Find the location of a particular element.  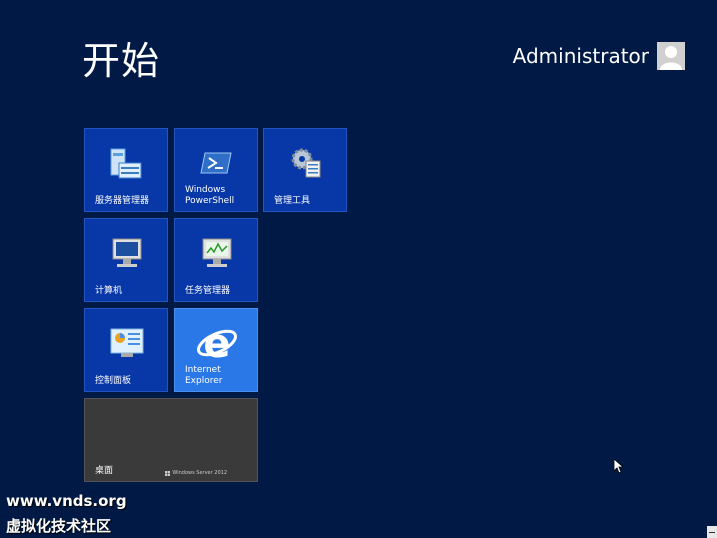

brand-text: Windows Server 2012 is located at coordinates (199, 473).